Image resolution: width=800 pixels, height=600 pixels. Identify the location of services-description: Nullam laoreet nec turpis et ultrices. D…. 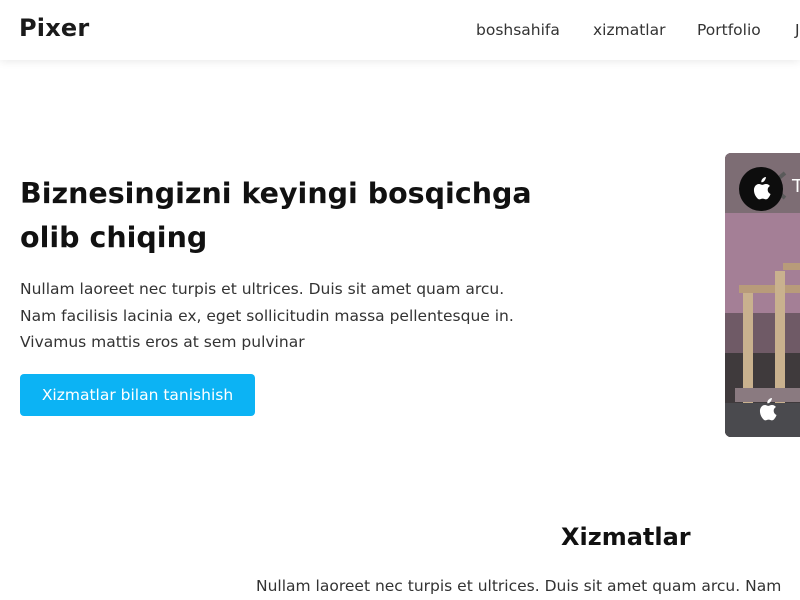
(519, 586).